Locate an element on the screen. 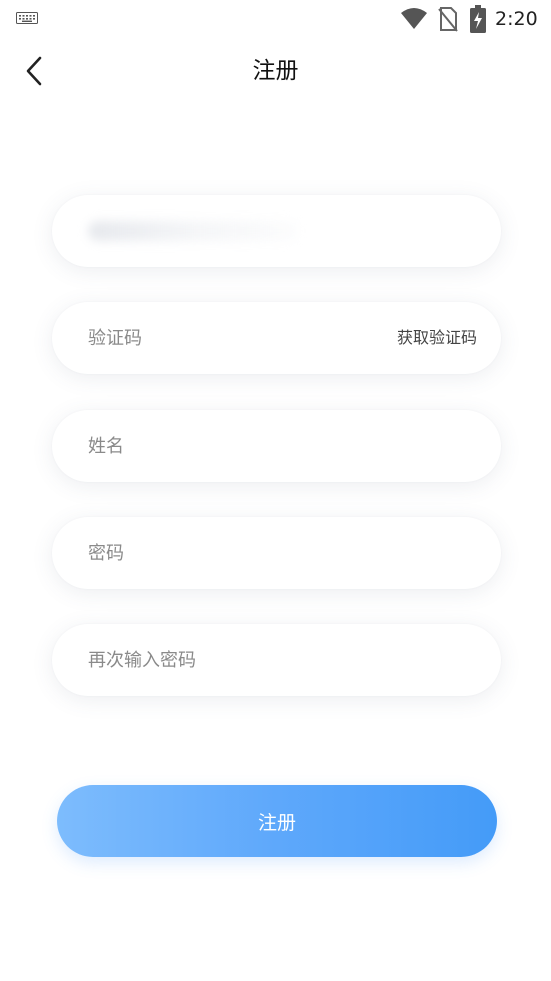  name-input is located at coordinates (238, 446).